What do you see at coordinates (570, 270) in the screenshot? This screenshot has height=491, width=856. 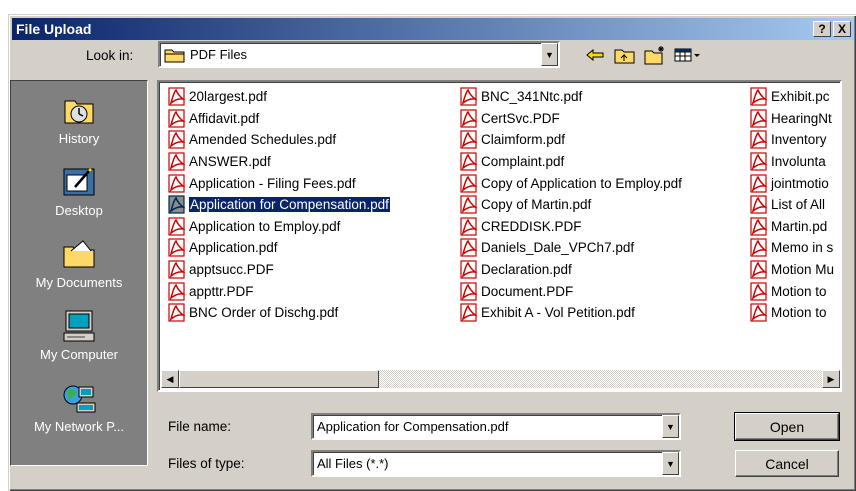 I see `file-item: Declaration.pdf` at bounding box center [570, 270].